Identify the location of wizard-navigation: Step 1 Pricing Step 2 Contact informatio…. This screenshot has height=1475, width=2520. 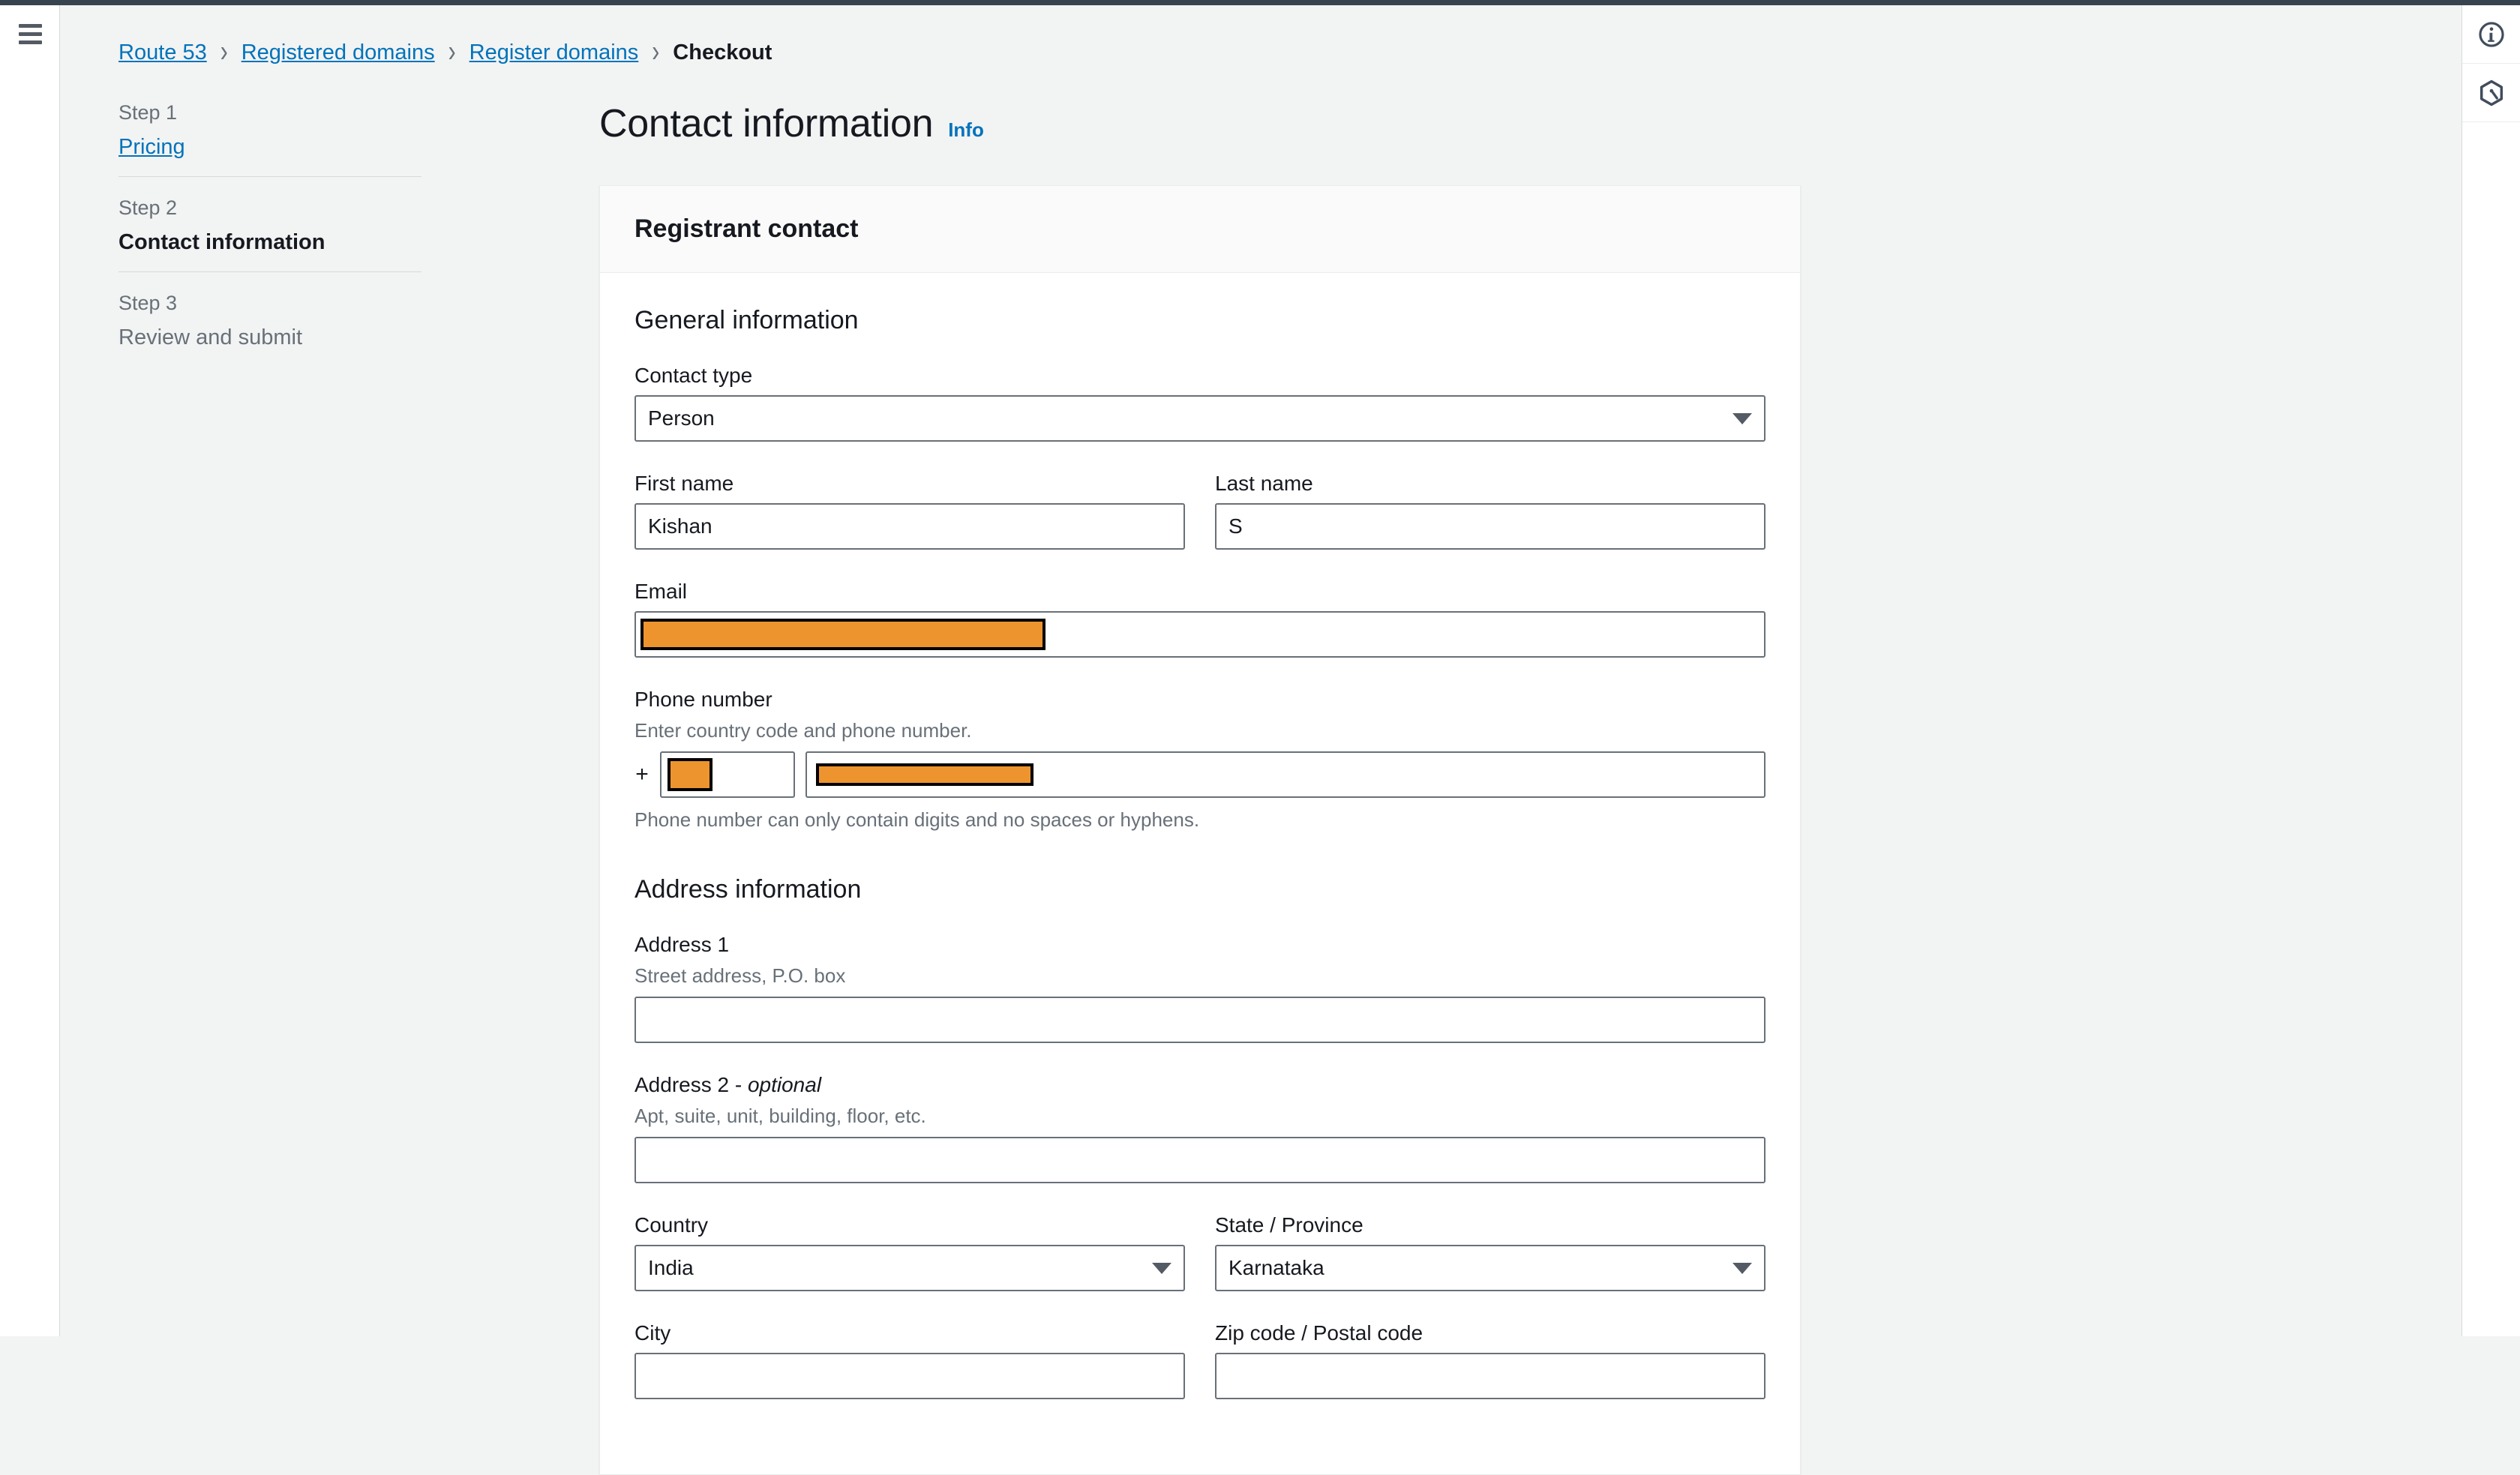
(270, 231).